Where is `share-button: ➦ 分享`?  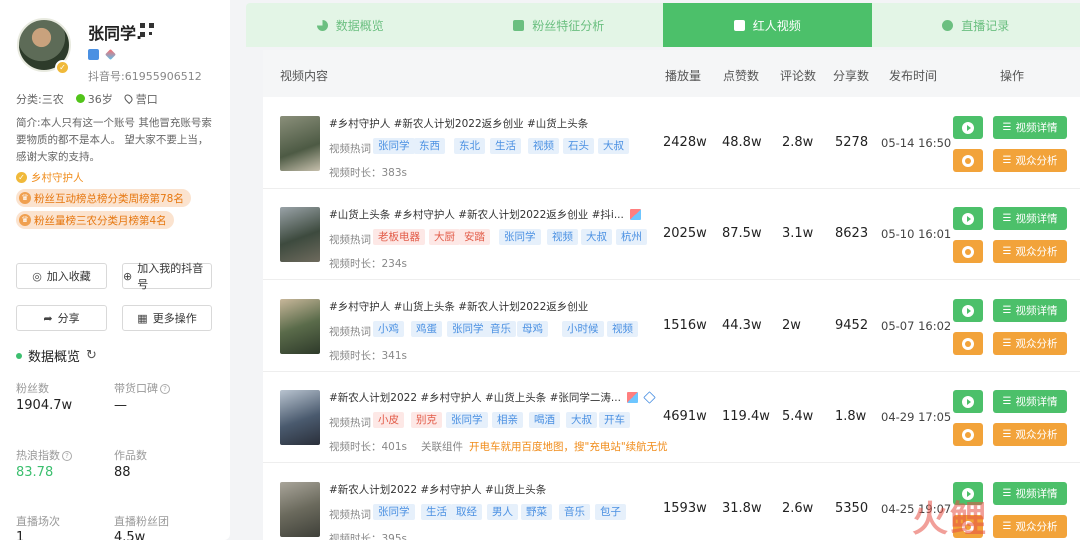 share-button: ➦ 分享 is located at coordinates (61, 318).